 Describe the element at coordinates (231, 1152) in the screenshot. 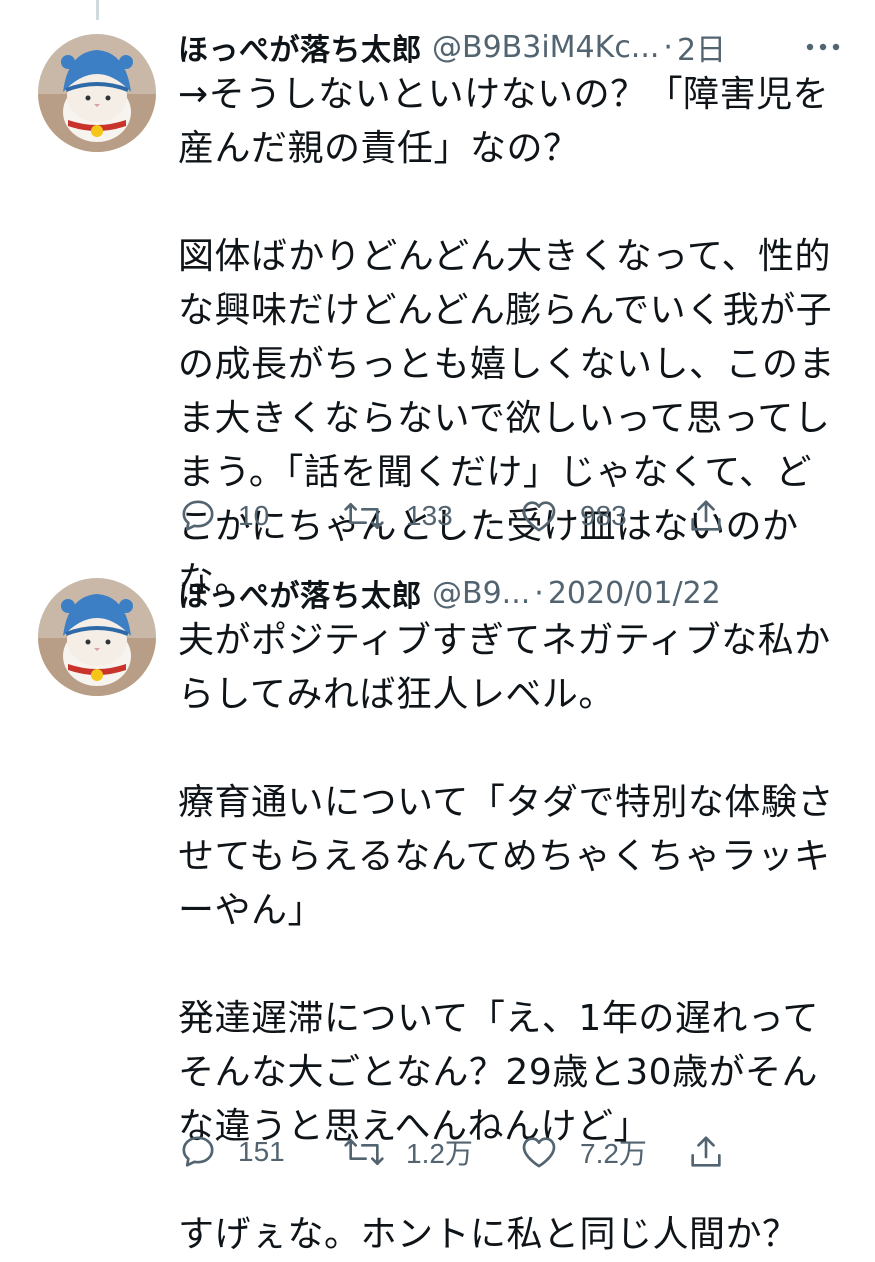

I see `reply-button: 151` at that location.